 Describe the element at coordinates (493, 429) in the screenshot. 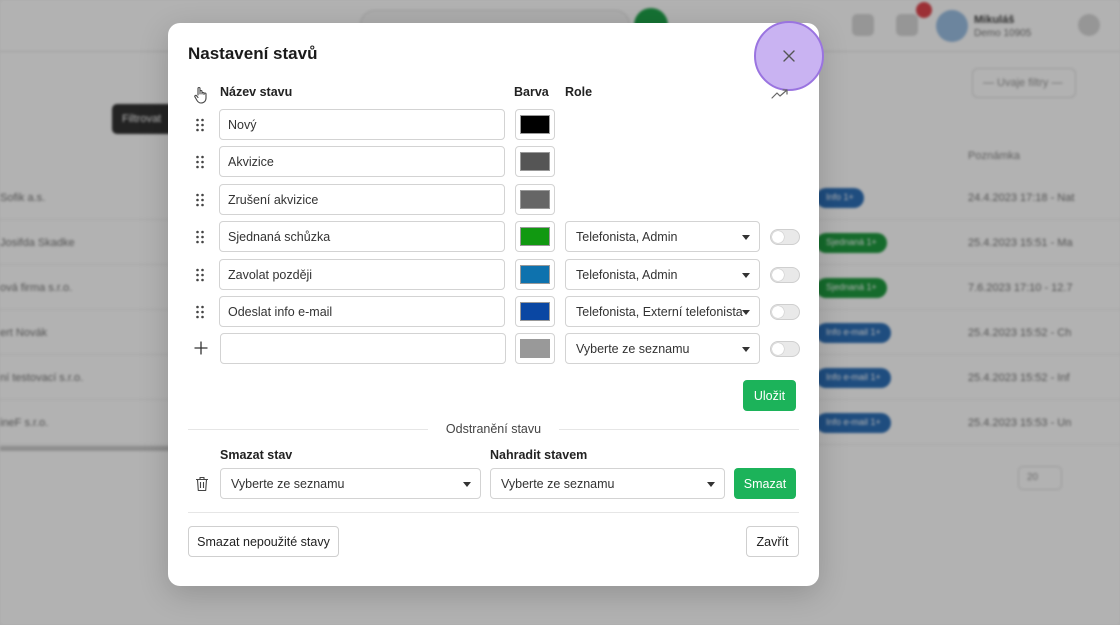

I see `removal-section-label: Odstranění stavu` at that location.